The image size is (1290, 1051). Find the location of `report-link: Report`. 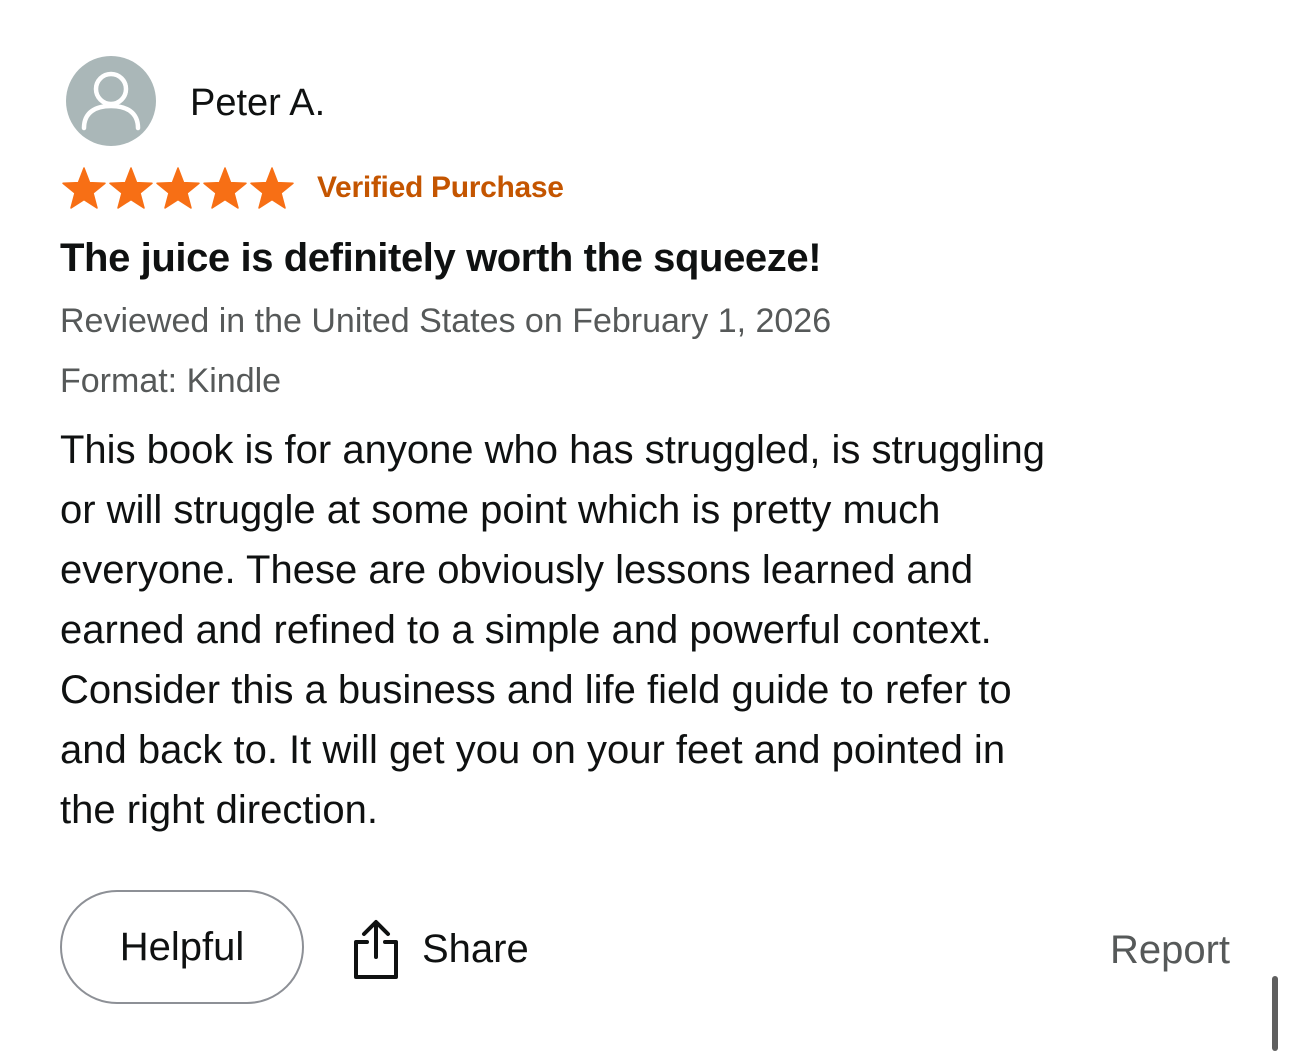

report-link: Report is located at coordinates (1170, 950).